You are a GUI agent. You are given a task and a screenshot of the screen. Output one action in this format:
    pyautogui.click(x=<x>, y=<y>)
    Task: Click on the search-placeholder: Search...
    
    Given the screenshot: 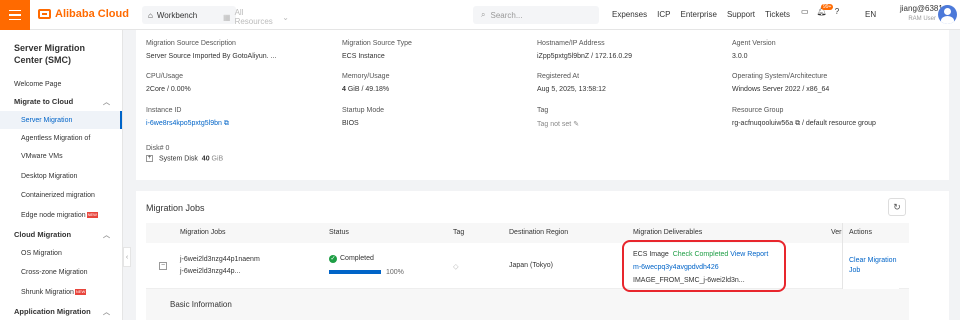 What is the action you would take?
    pyautogui.click(x=506, y=15)
    